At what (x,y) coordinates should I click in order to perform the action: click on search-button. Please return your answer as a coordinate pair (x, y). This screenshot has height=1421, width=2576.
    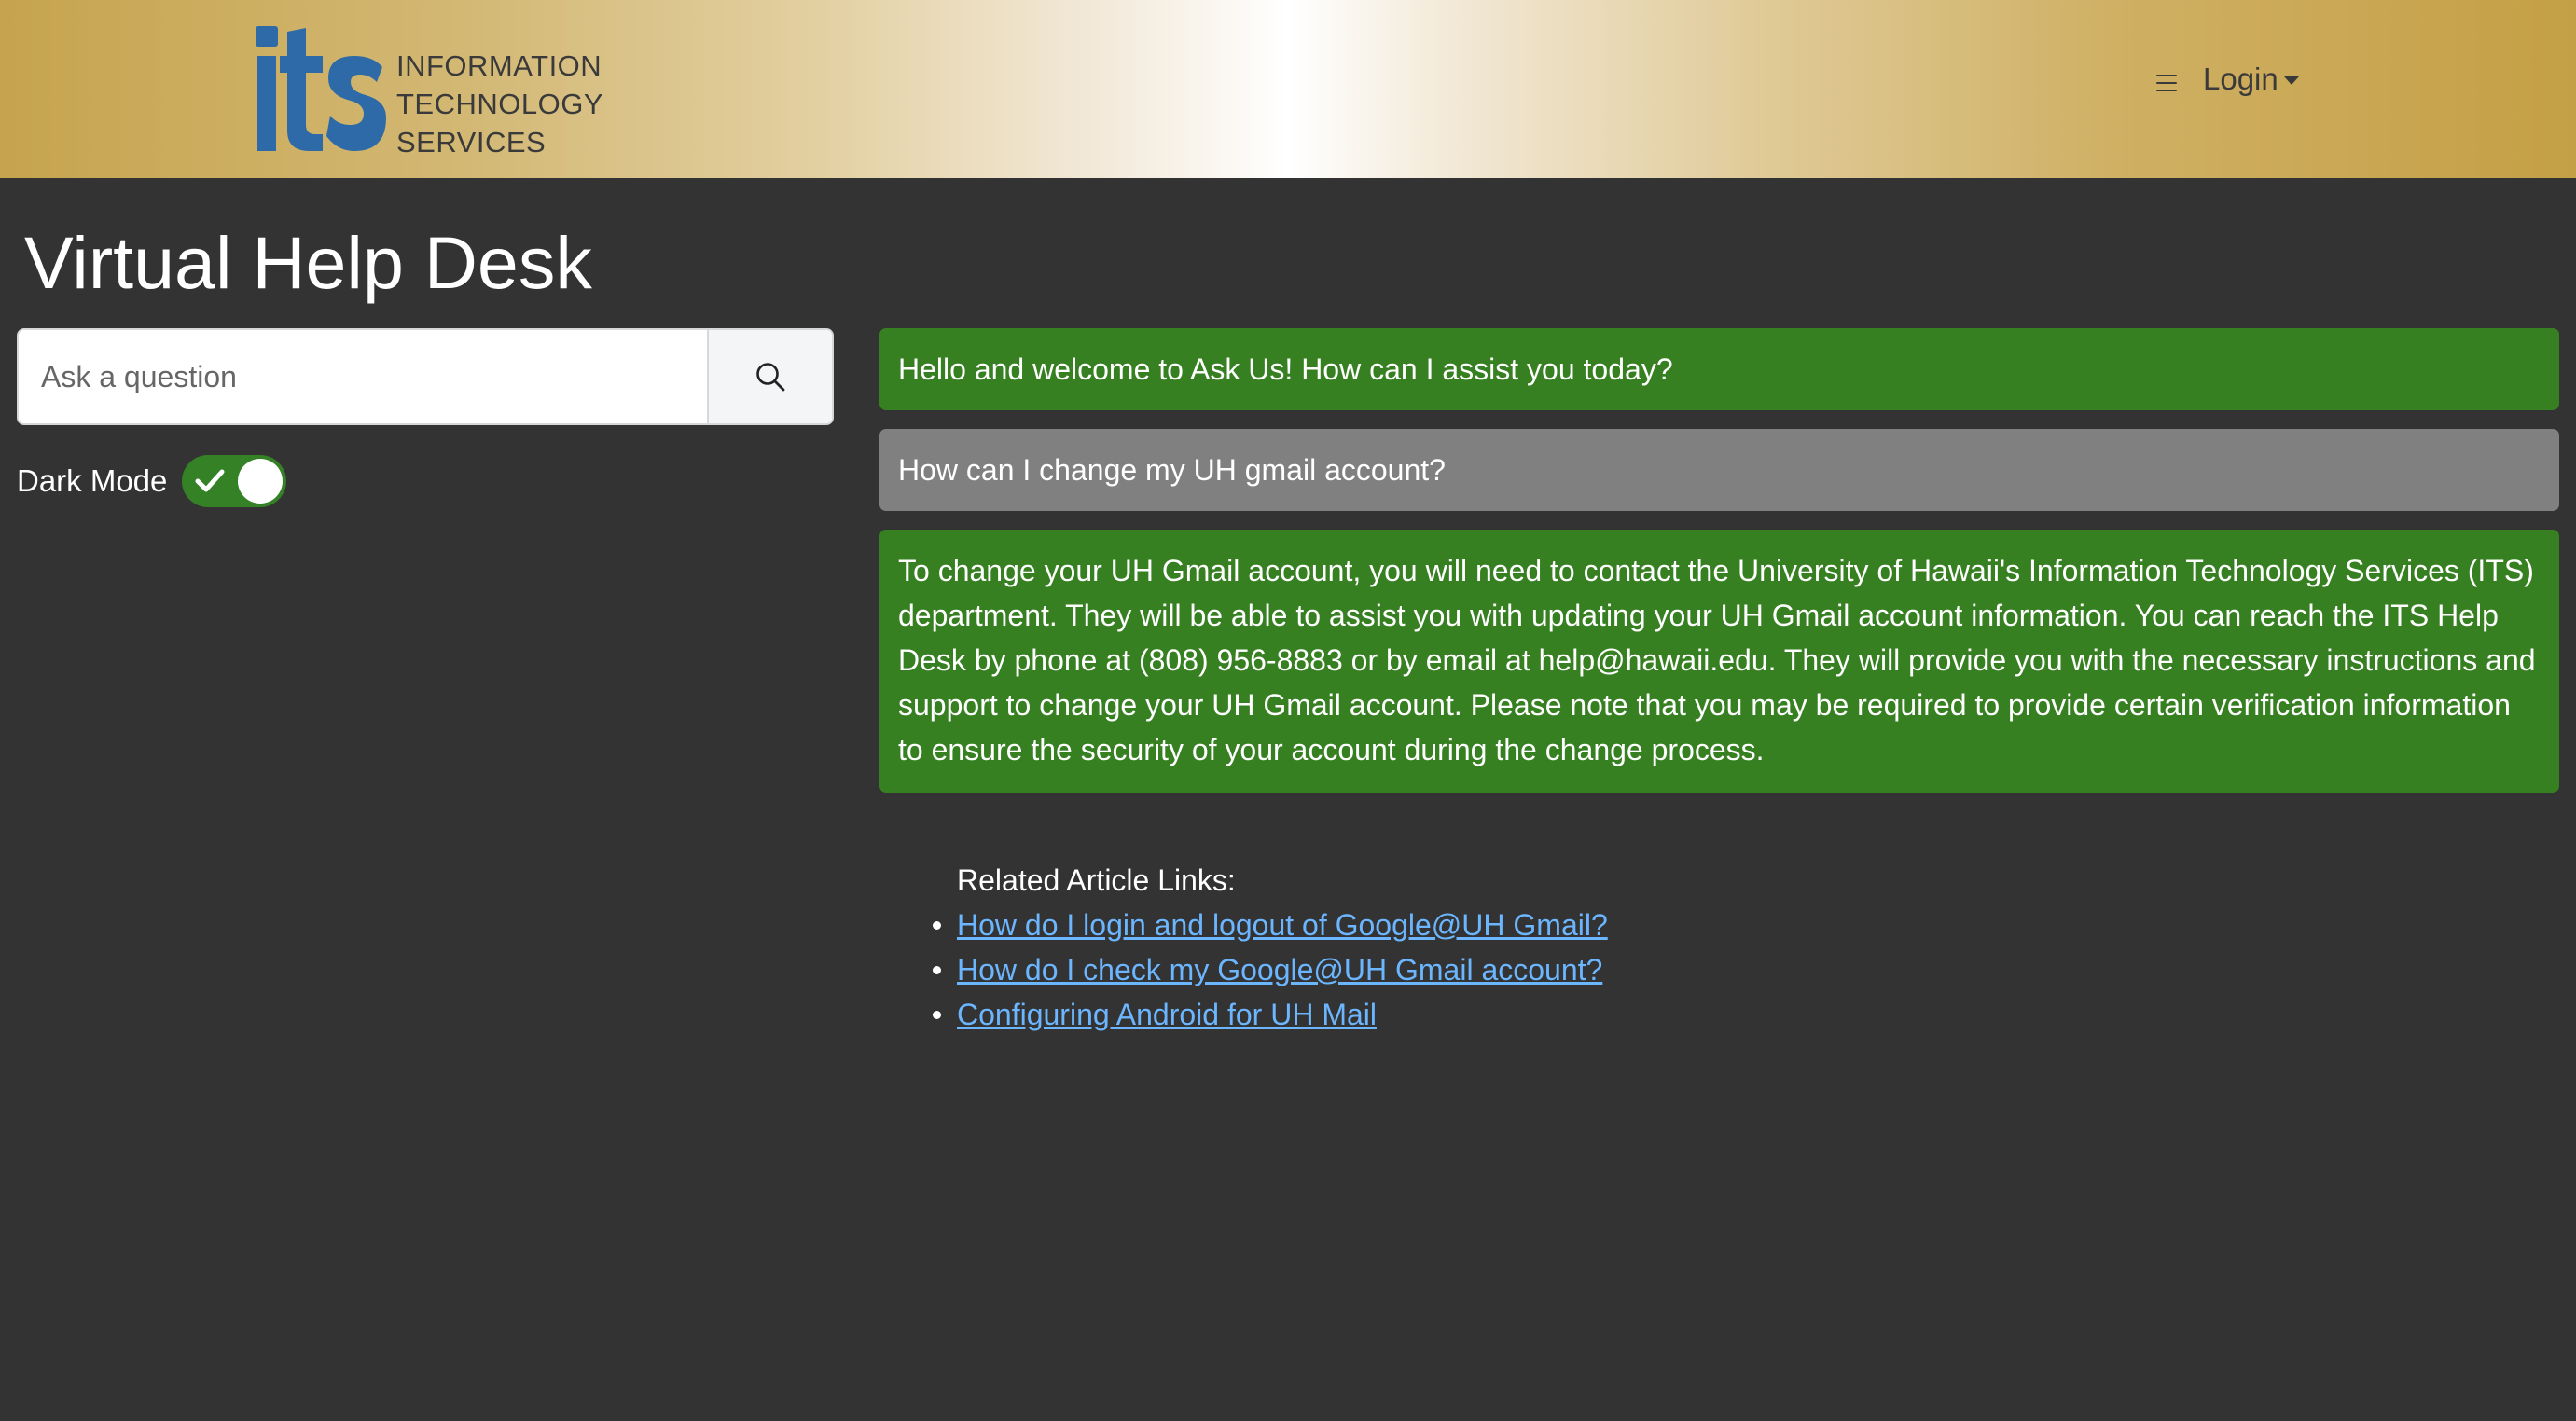
    Looking at the image, I should click on (769, 376).